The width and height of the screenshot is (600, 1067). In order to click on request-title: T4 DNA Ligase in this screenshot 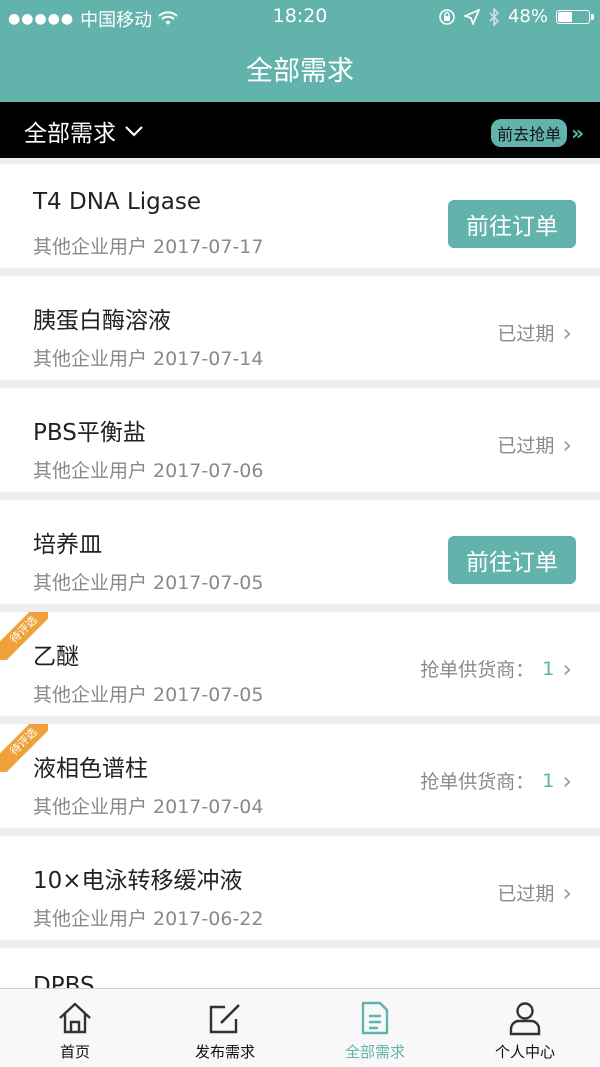, I will do `click(117, 202)`.